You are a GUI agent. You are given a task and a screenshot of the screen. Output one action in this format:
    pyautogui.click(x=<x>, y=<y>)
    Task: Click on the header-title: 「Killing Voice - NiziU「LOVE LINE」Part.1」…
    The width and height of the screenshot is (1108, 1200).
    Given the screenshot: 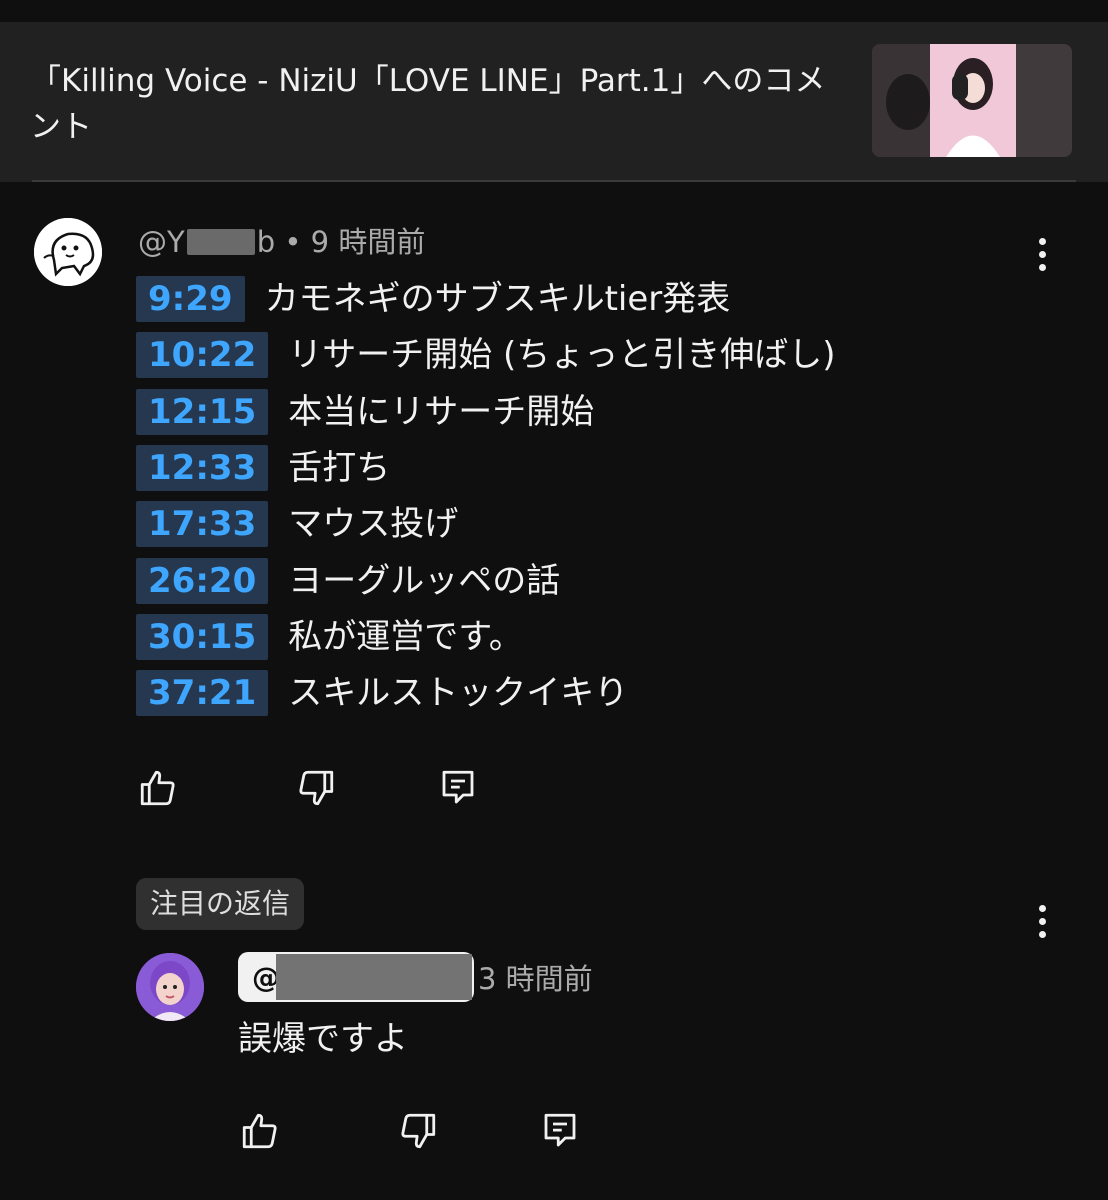 What is the action you would take?
    pyautogui.click(x=428, y=104)
    